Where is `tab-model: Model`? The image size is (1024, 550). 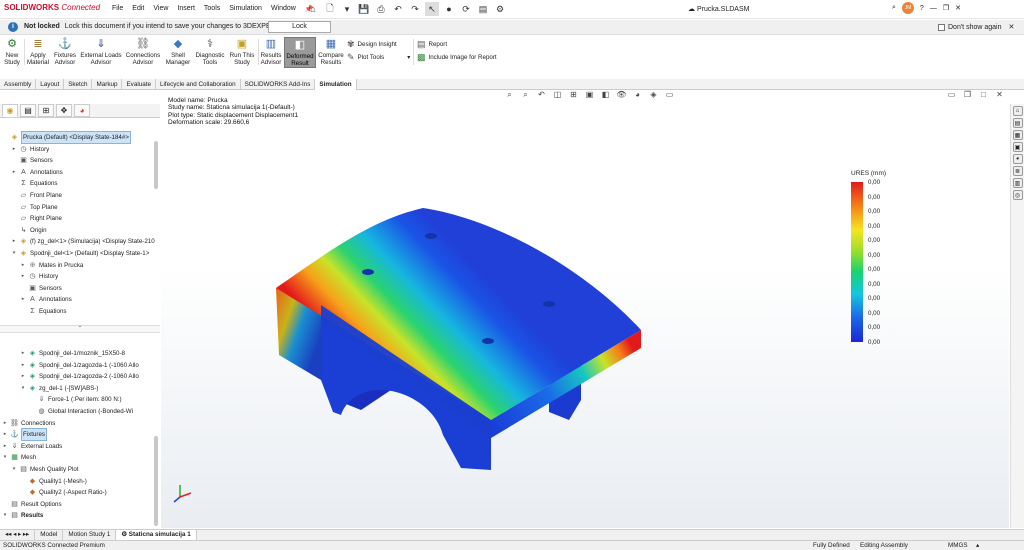
tab-model: Model is located at coordinates (49, 535).